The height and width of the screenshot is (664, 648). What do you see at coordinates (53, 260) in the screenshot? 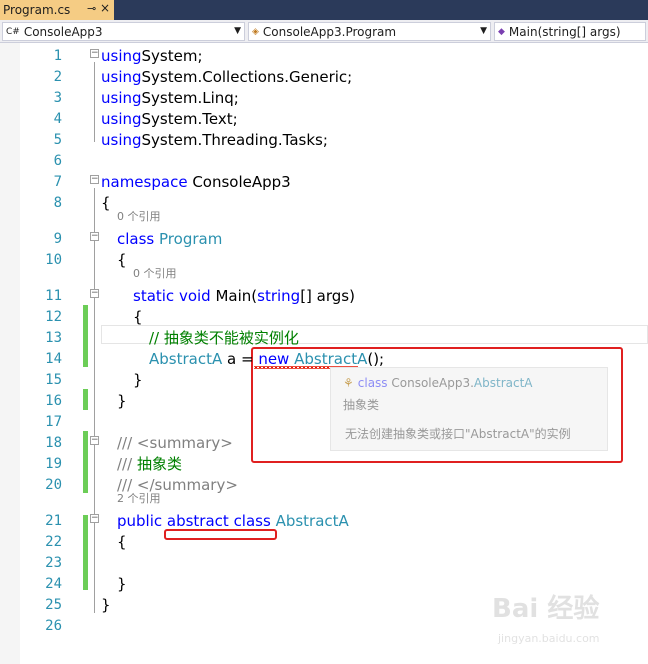
I see `line-number: 10` at bounding box center [53, 260].